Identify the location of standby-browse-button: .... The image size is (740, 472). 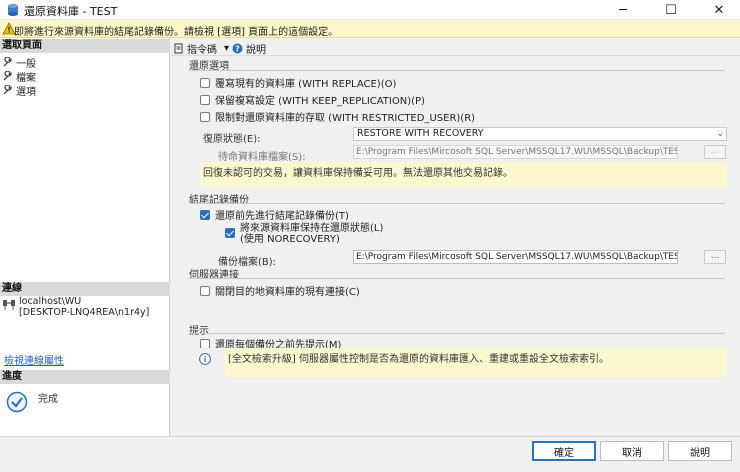
(715, 152).